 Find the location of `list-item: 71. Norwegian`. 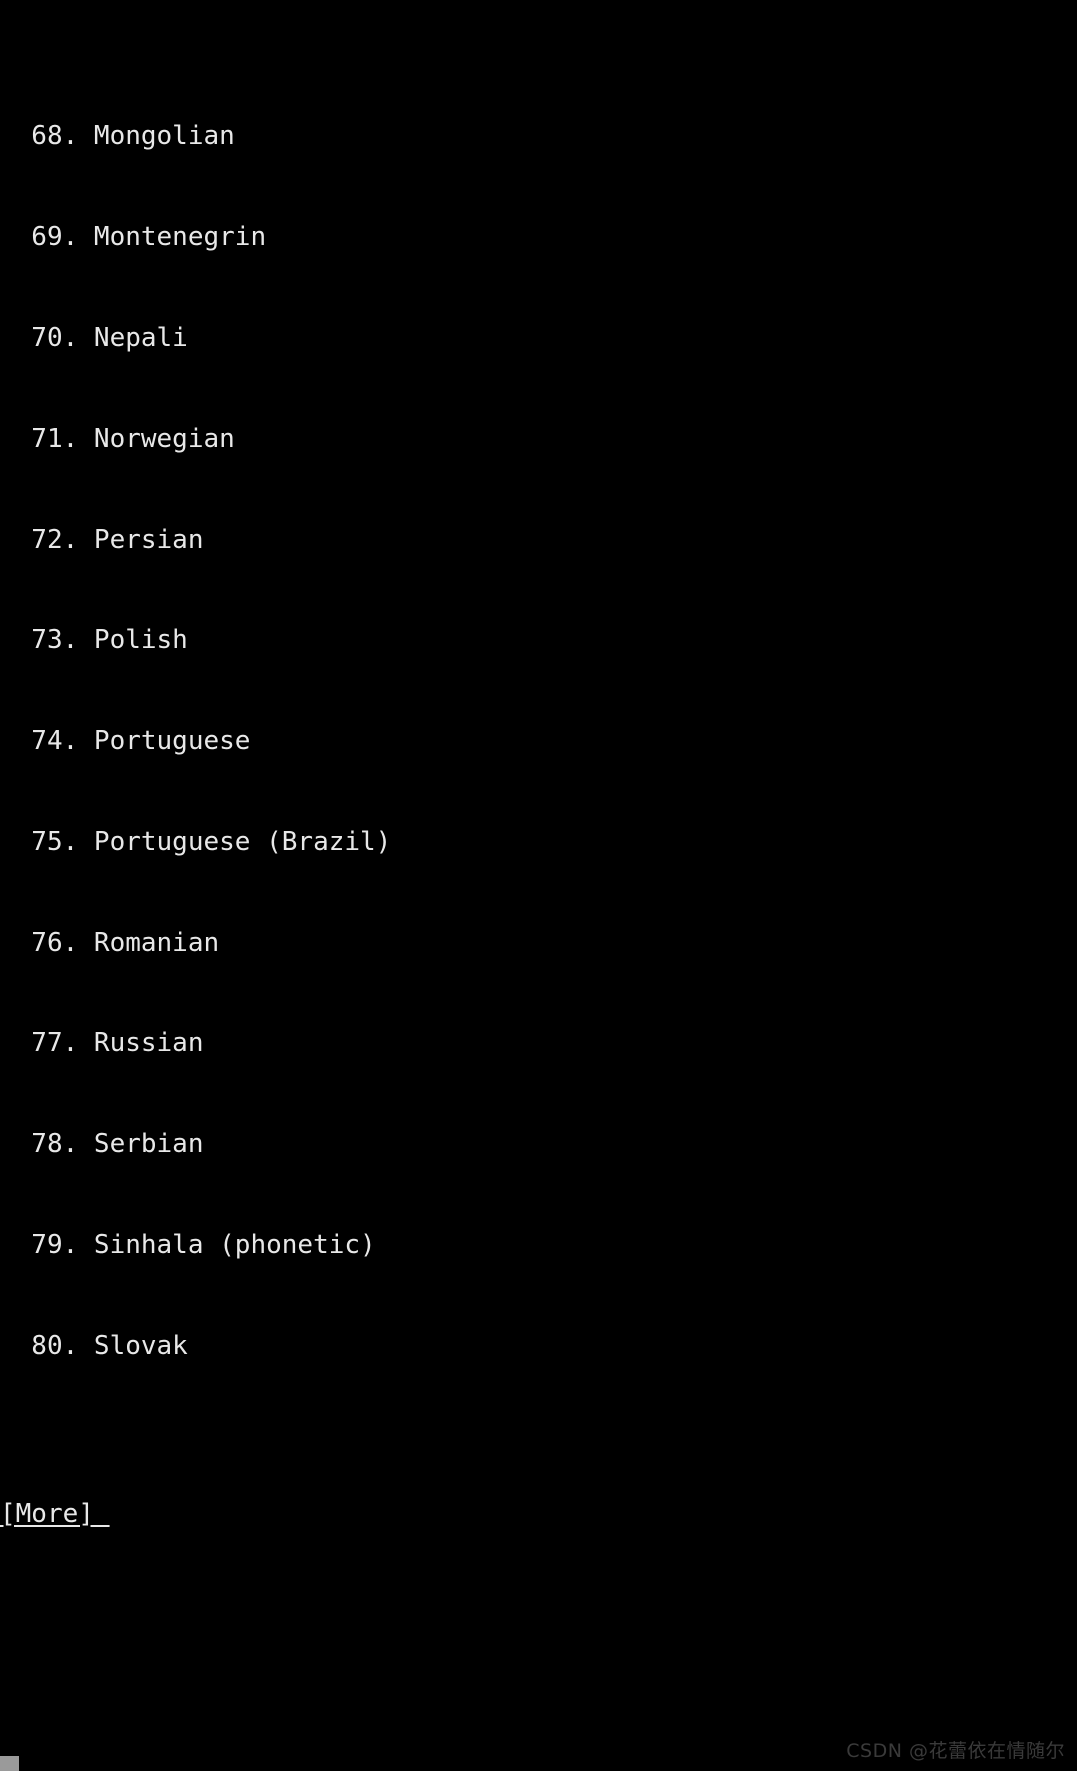

list-item: 71. Norwegian is located at coordinates (117, 438).